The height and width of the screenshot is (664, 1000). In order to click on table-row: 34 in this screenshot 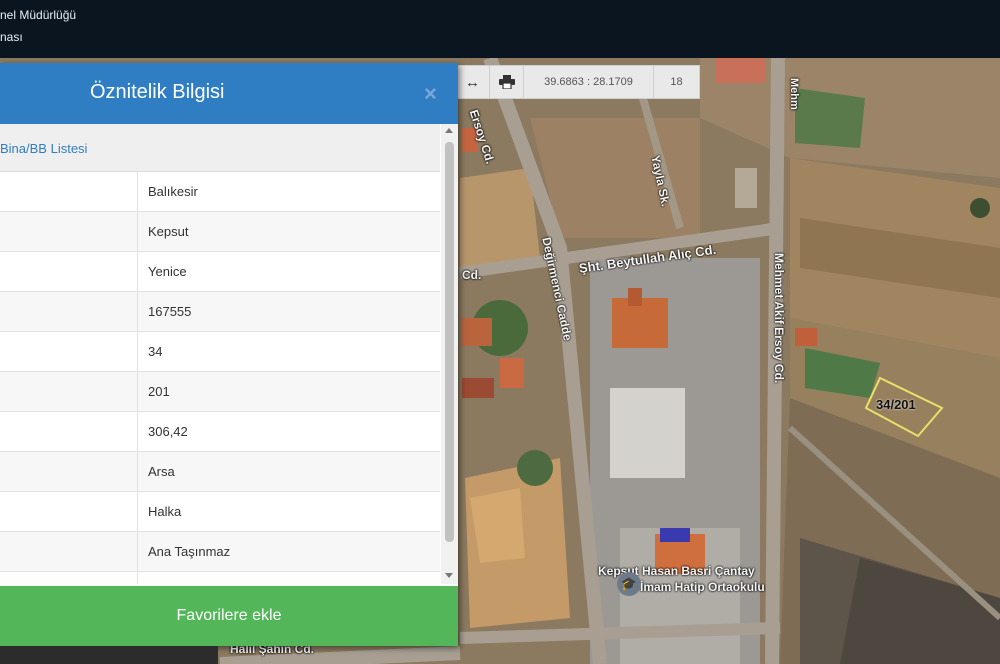, I will do `click(220, 352)`.